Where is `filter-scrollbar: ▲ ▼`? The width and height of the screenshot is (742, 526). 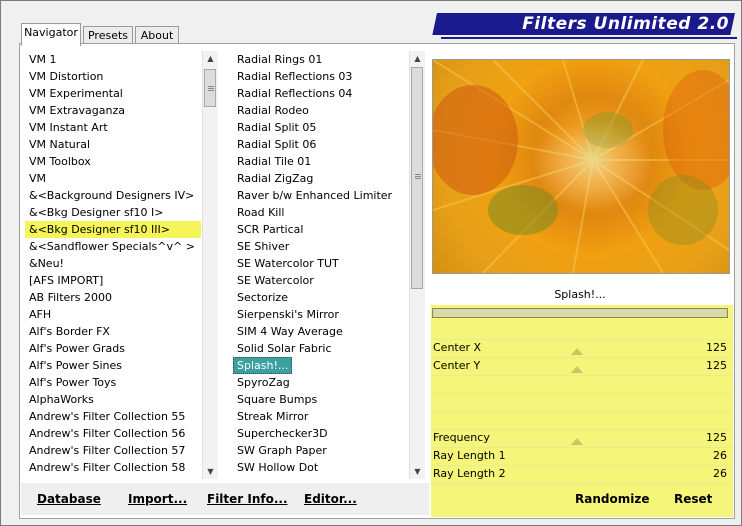
filter-scrollbar: ▲ ▼ is located at coordinates (417, 265).